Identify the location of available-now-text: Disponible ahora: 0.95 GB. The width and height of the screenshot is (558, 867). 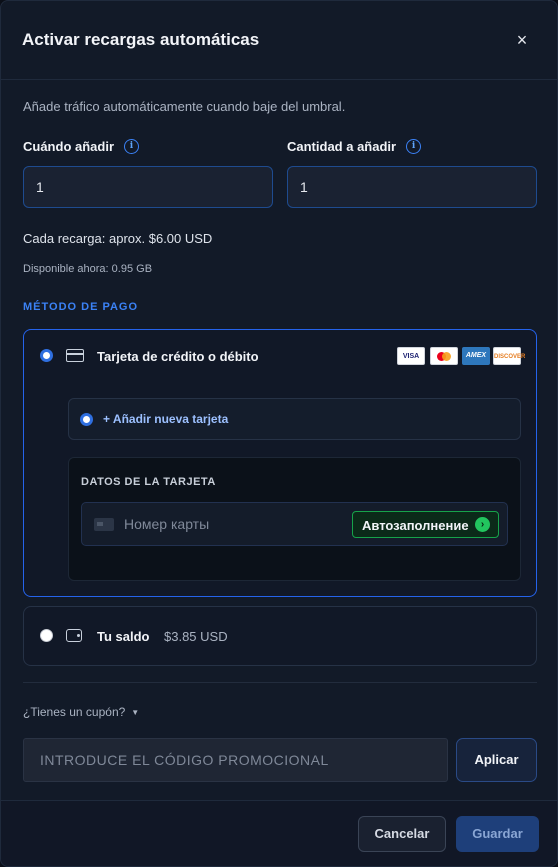
(88, 269).